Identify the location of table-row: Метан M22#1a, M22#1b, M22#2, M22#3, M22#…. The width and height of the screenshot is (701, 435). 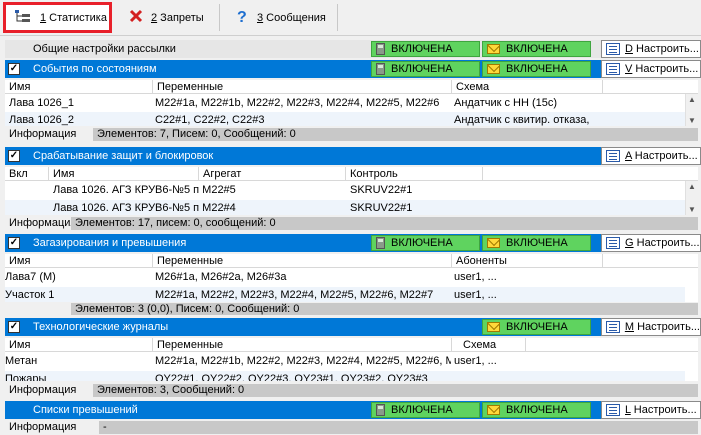
(345, 361).